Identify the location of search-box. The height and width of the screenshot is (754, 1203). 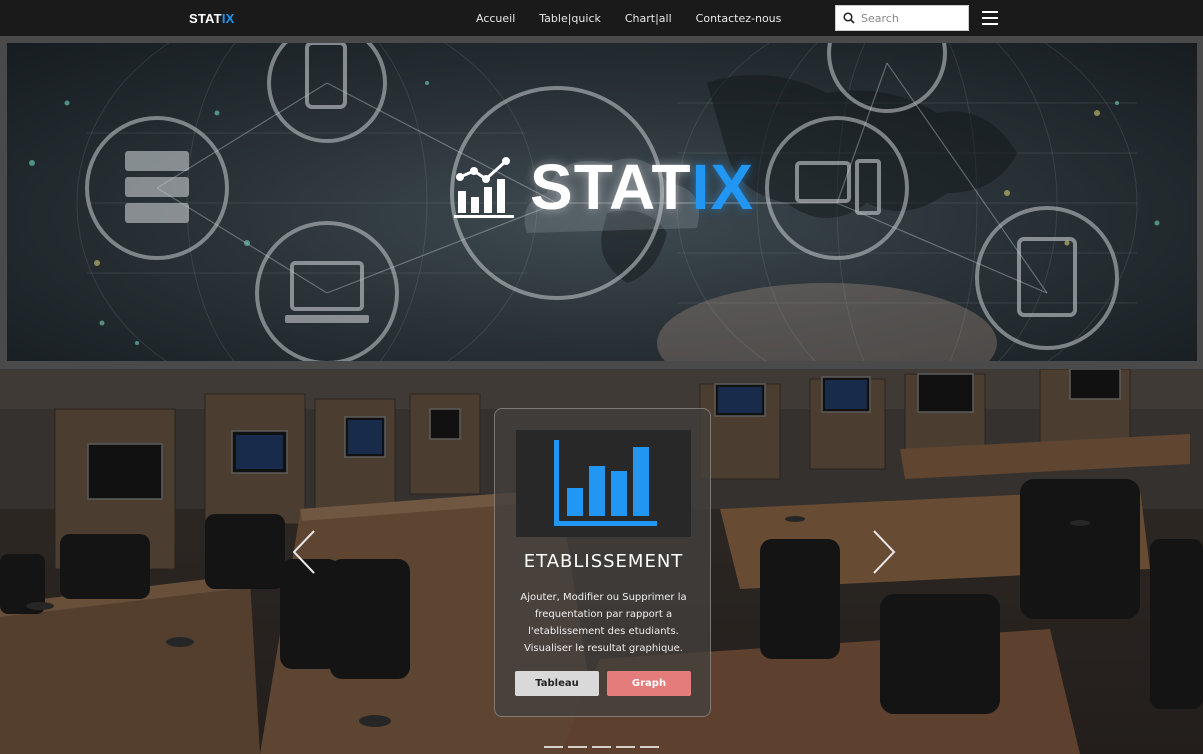
(902, 18).